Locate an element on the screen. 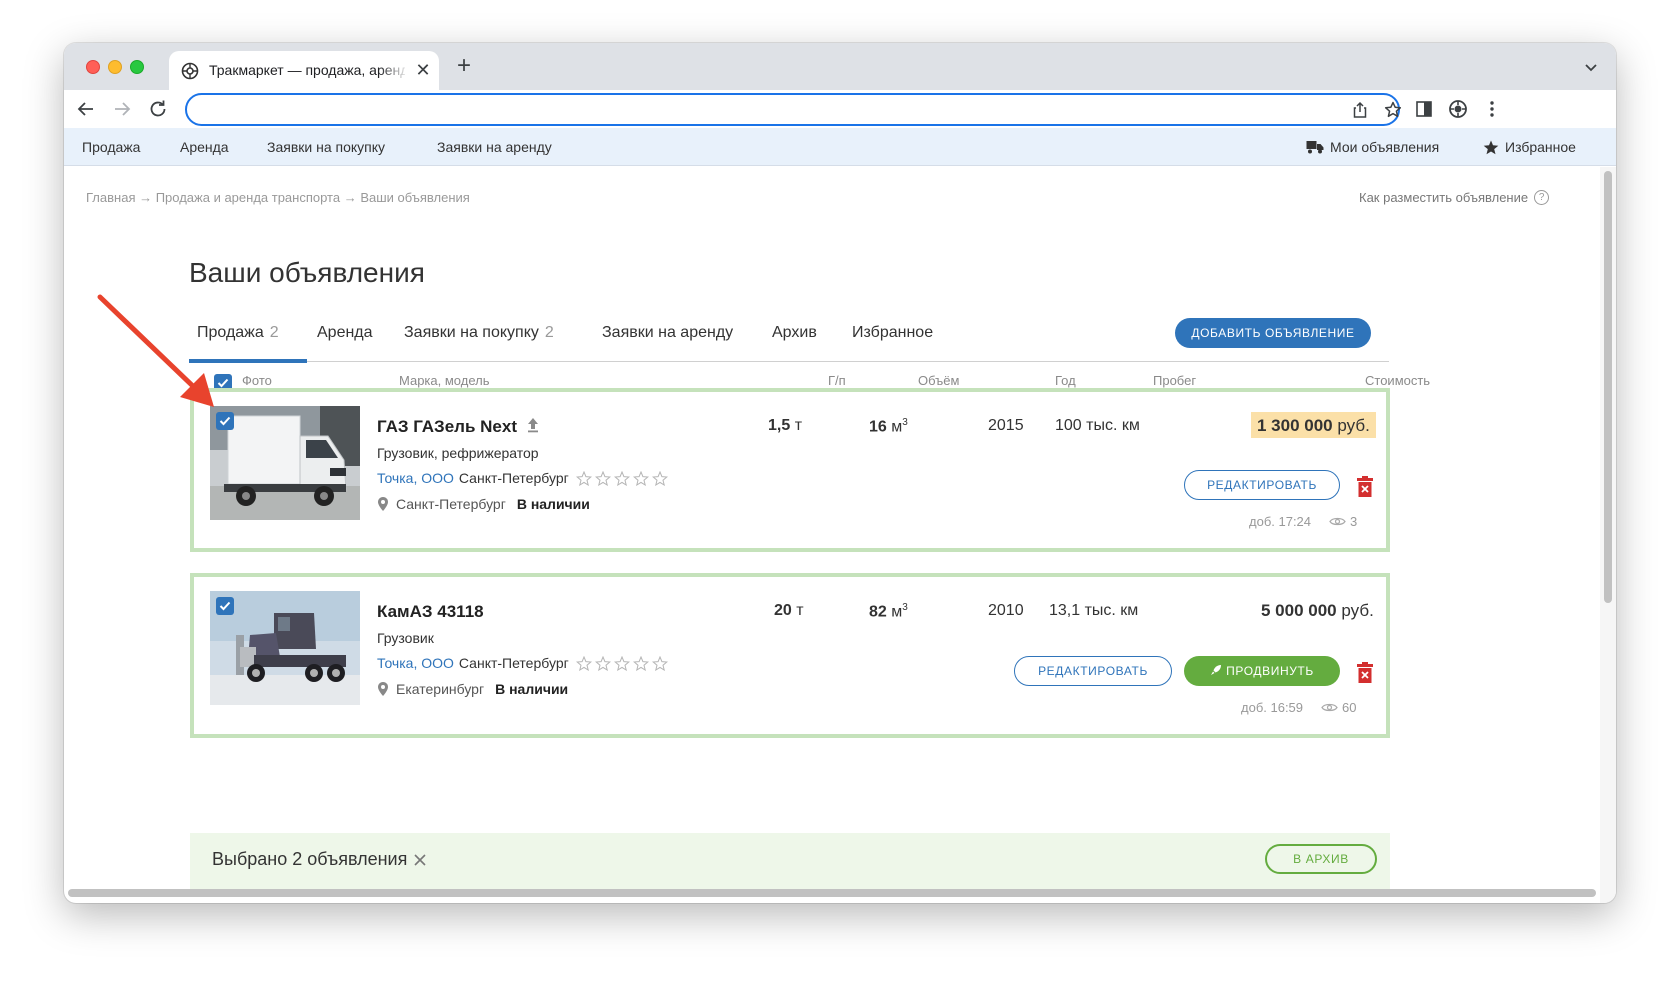 The image size is (1680, 988). ad-seller: Точка, ООО Санкт-Петербург is located at coordinates (522, 478).